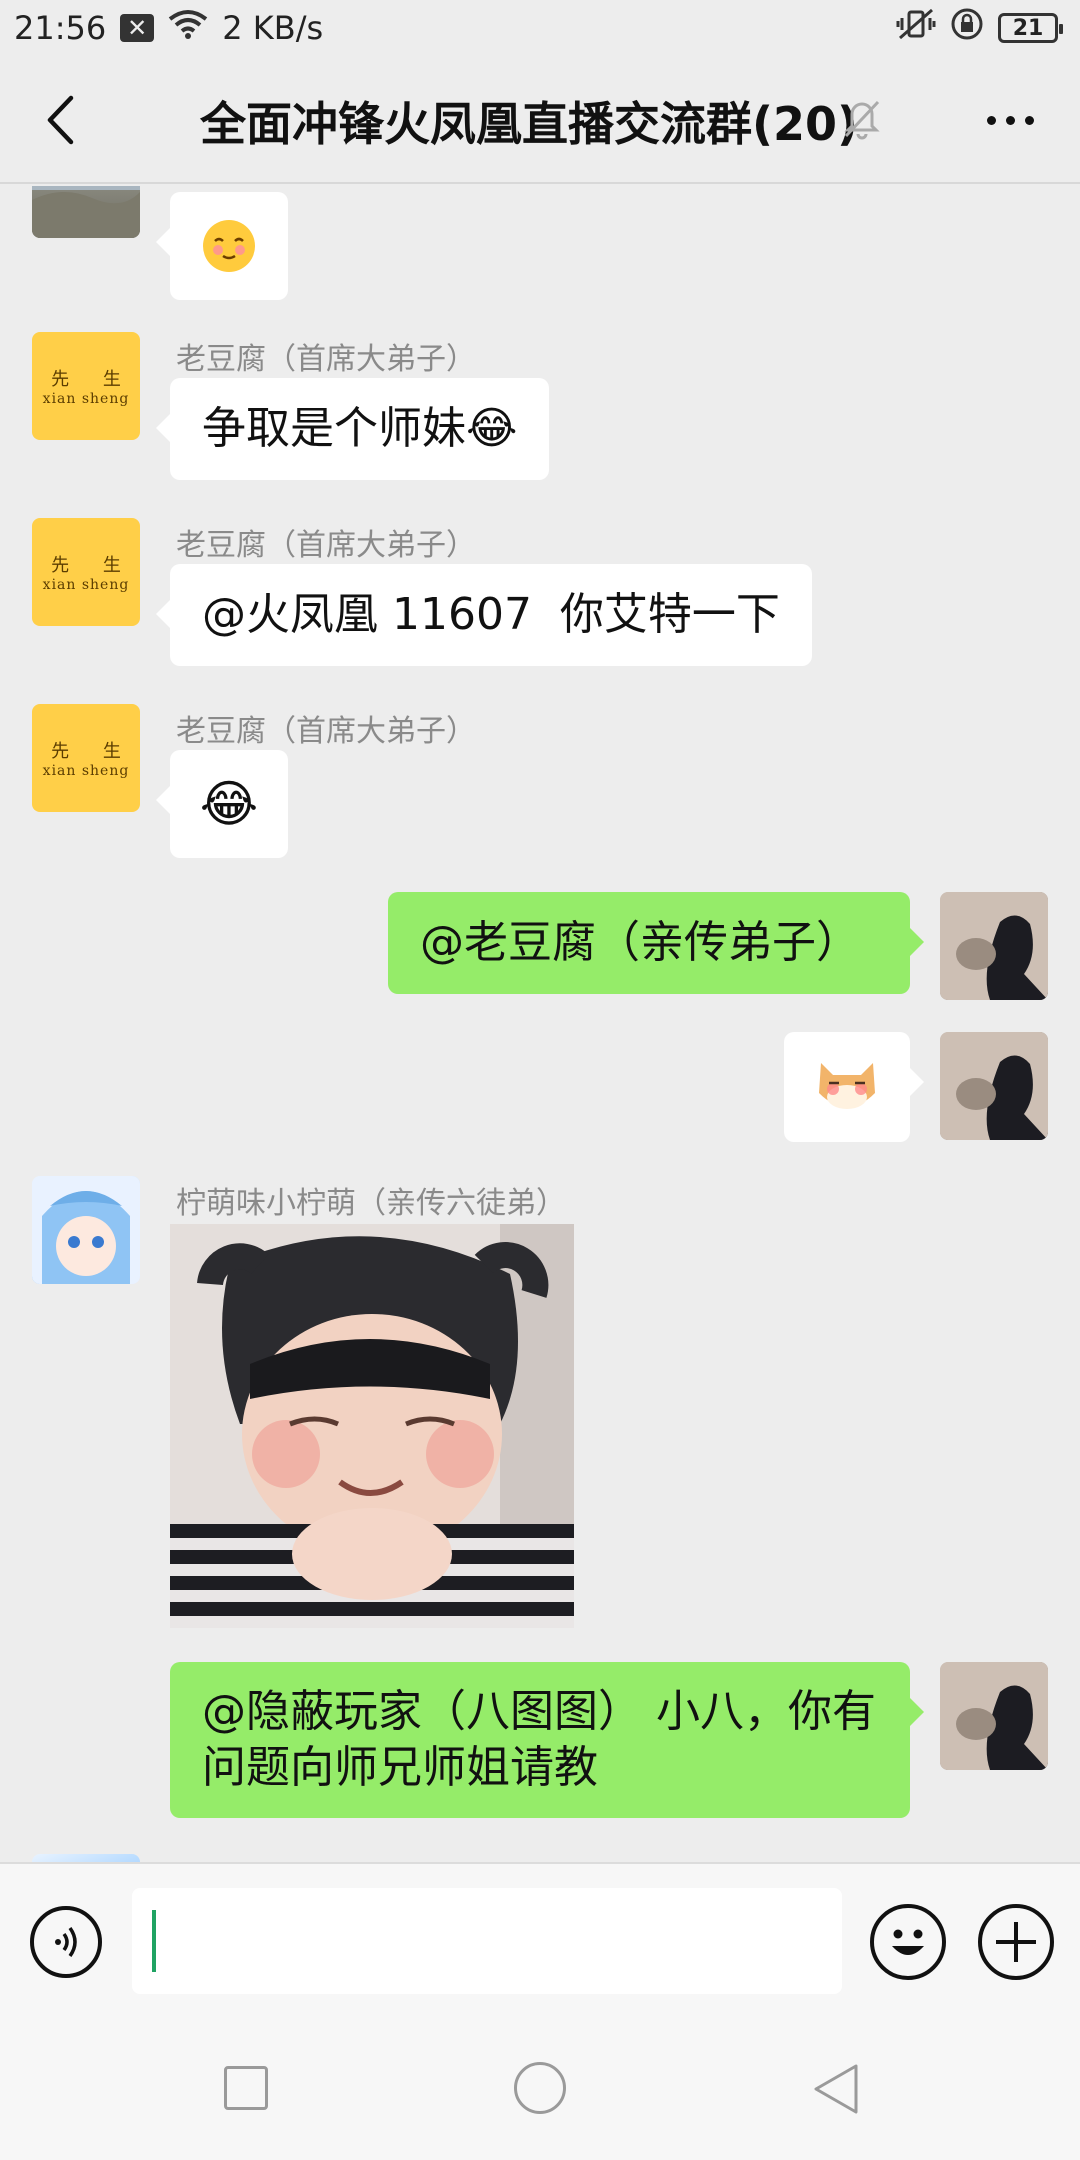 Image resolution: width=1080 pixels, height=2160 pixels. Describe the element at coordinates (1016, 1942) in the screenshot. I see `more-actions-button` at that location.